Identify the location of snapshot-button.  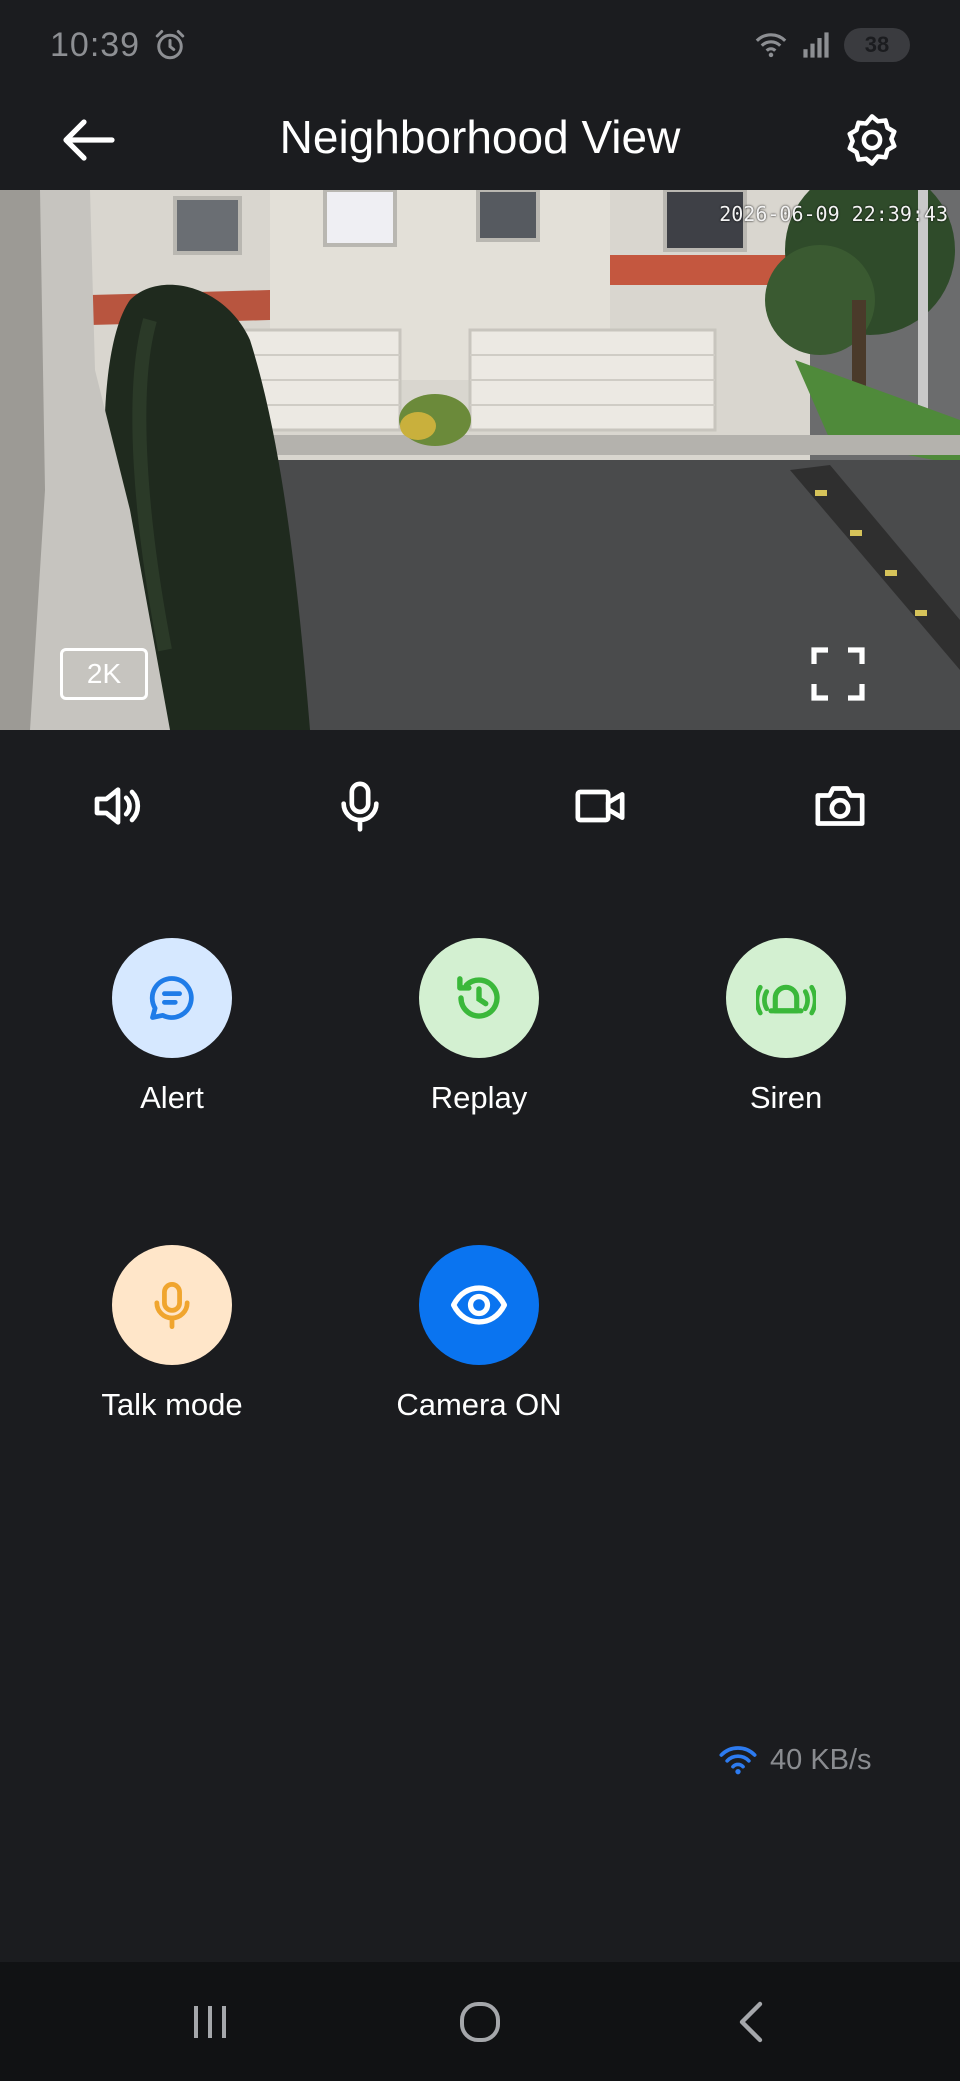
(840, 806).